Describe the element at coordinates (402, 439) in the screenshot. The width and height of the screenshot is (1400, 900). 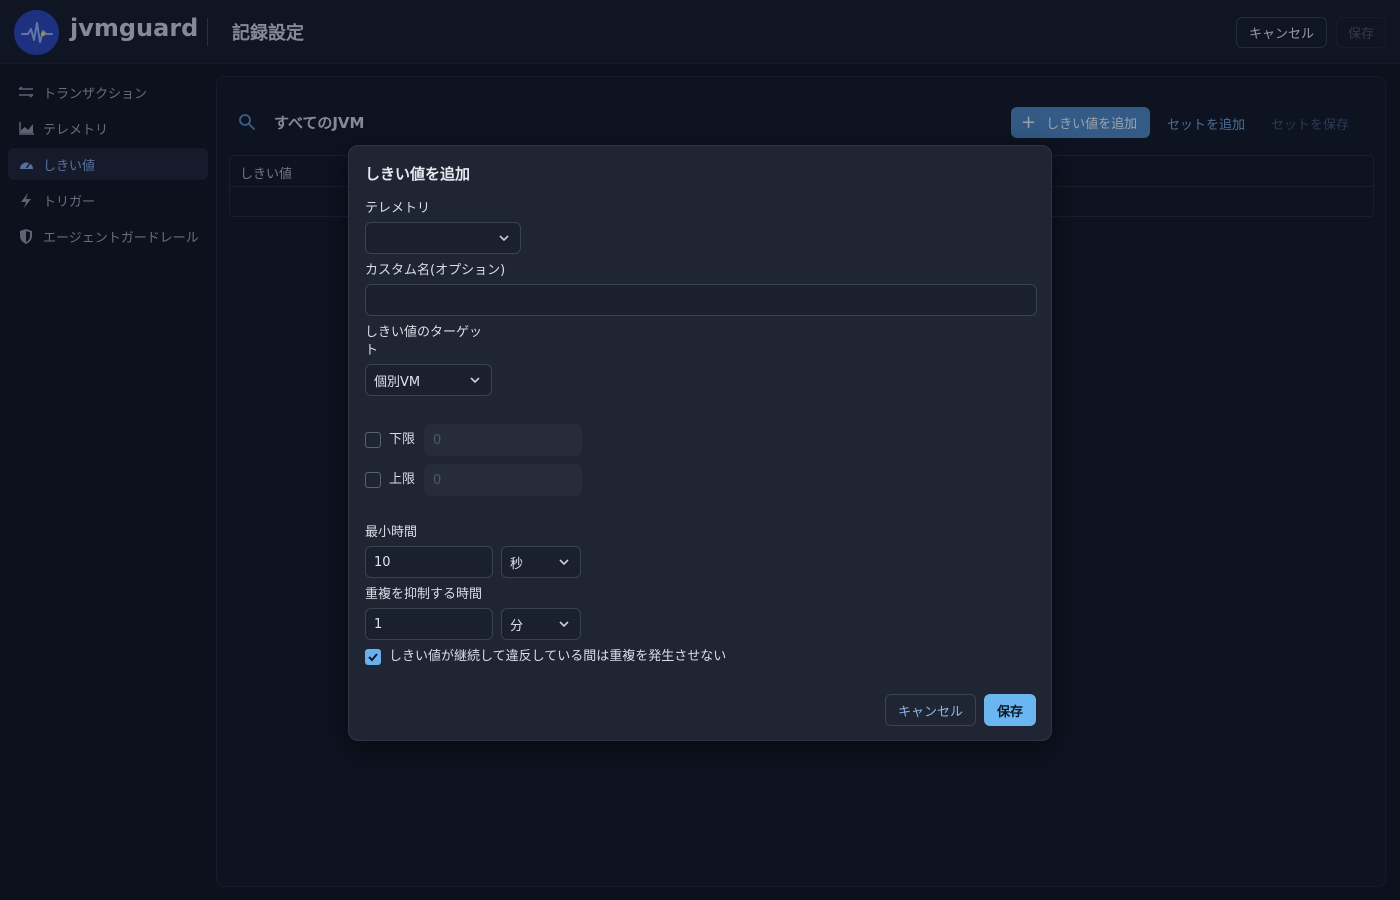
I see `lower-limit-label: 下限` at that location.